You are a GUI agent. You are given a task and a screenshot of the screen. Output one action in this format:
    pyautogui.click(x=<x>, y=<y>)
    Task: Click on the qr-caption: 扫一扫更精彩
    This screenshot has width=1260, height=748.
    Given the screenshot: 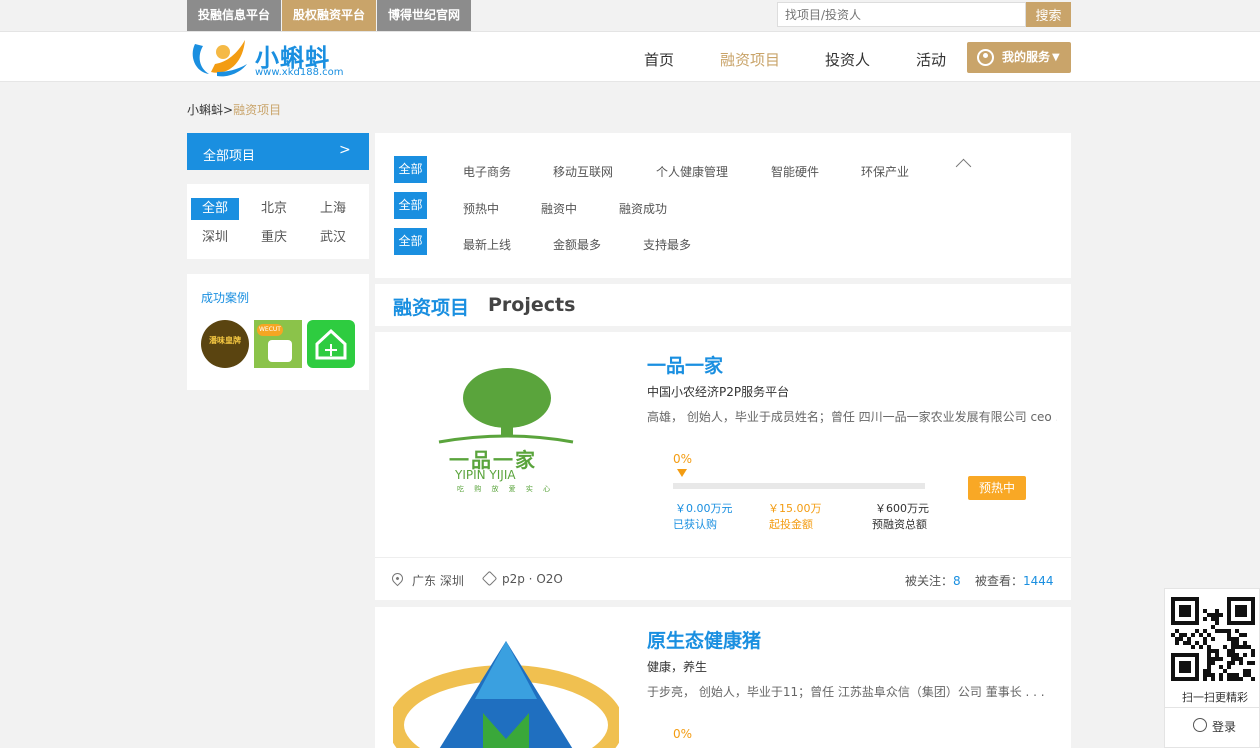 What is the action you would take?
    pyautogui.click(x=1215, y=697)
    